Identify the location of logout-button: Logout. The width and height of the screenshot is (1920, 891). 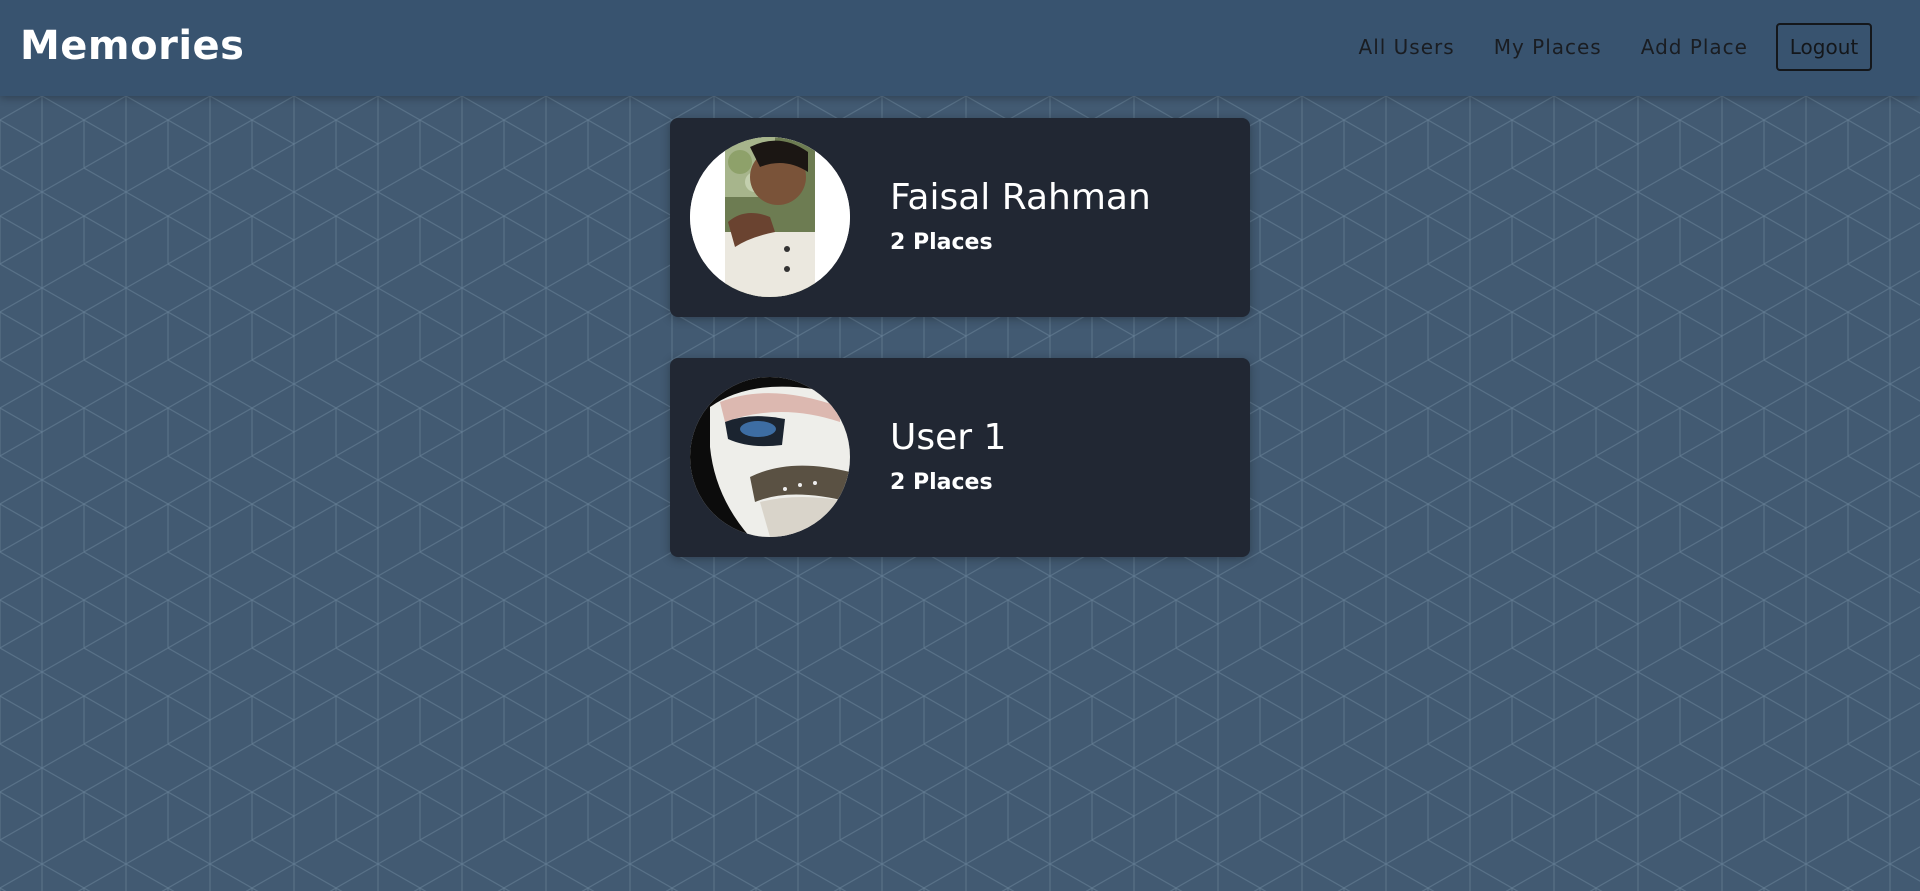
(1824, 47).